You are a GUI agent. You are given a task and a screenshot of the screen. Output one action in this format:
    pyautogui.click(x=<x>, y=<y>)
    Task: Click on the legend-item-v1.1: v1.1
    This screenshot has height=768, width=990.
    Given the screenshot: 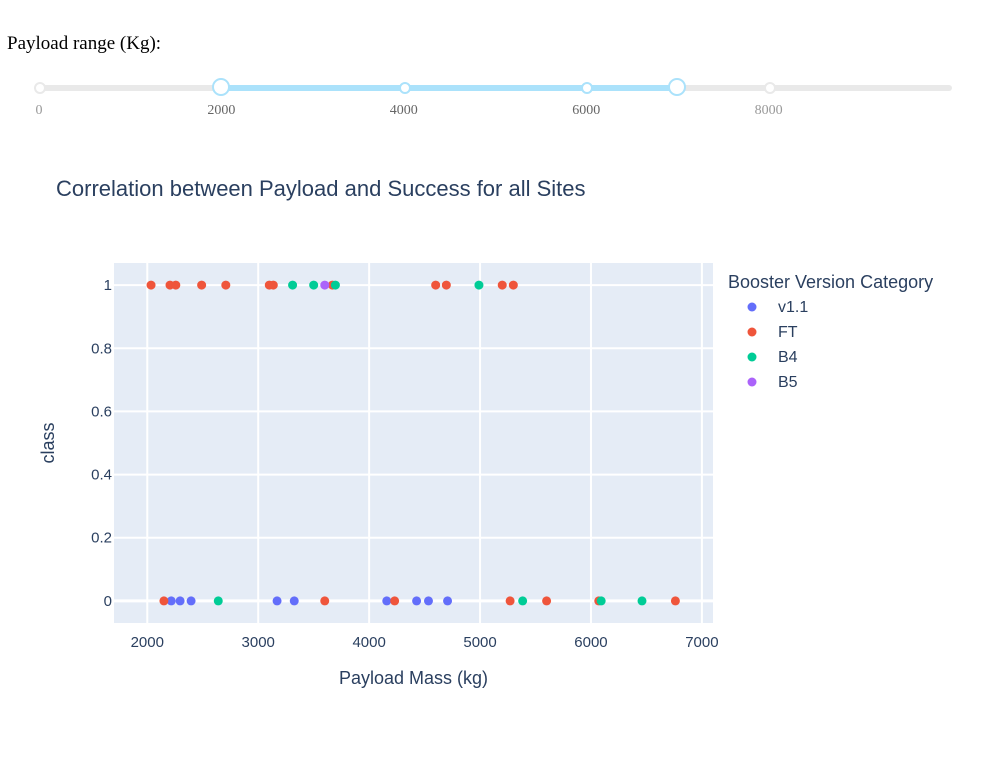 What is the action you would take?
    pyautogui.click(x=778, y=307)
    